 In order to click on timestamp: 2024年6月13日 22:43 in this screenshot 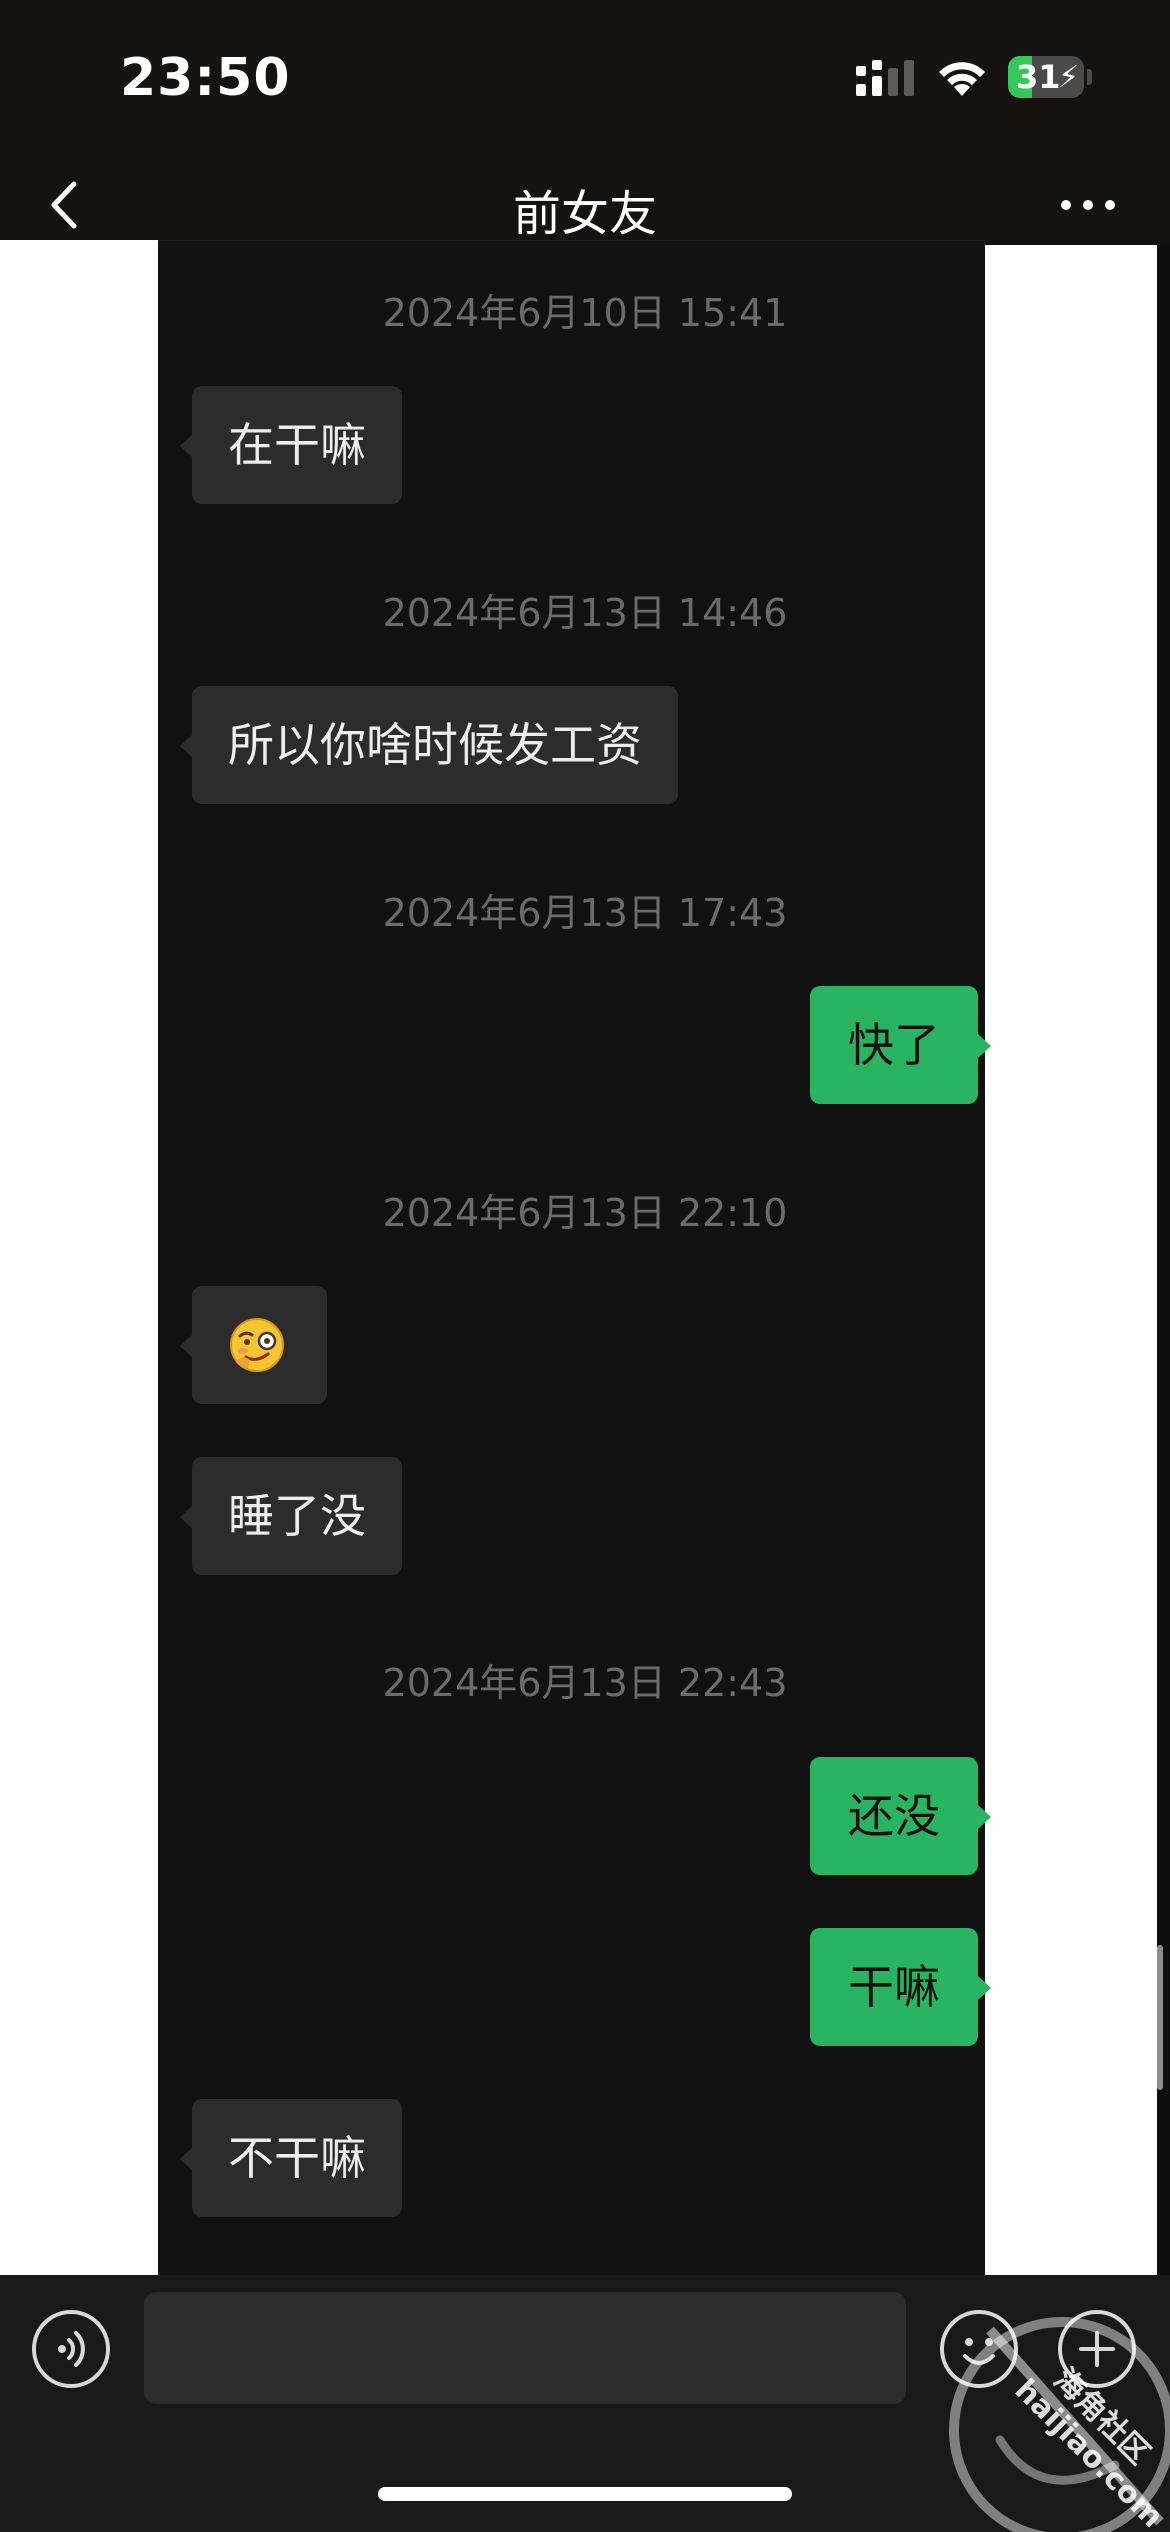, I will do `click(585, 1683)`.